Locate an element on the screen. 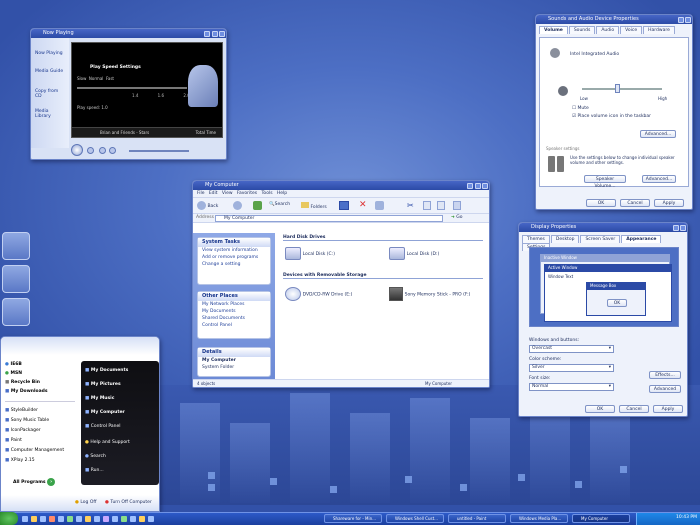 The width and height of the screenshot is (700, 525). place-my-documents: My Documents is located at coordinates (234, 311).